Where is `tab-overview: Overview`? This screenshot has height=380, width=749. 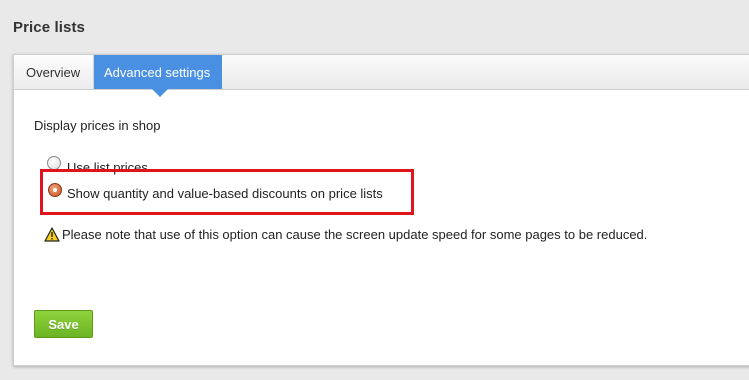 tab-overview: Overview is located at coordinates (54, 72).